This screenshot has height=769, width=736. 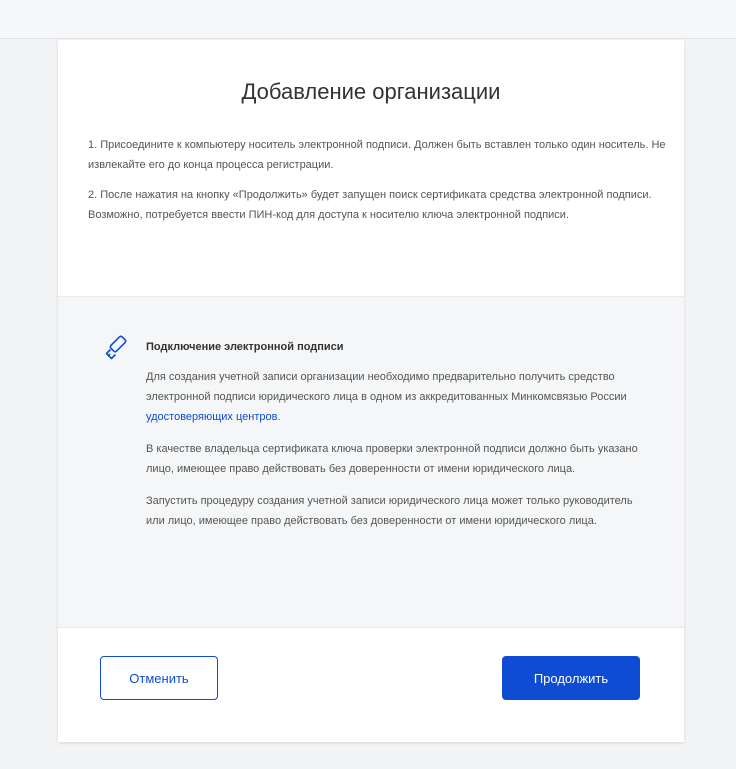 I want to click on dialog-title: Добавление организации, so click(x=371, y=91).